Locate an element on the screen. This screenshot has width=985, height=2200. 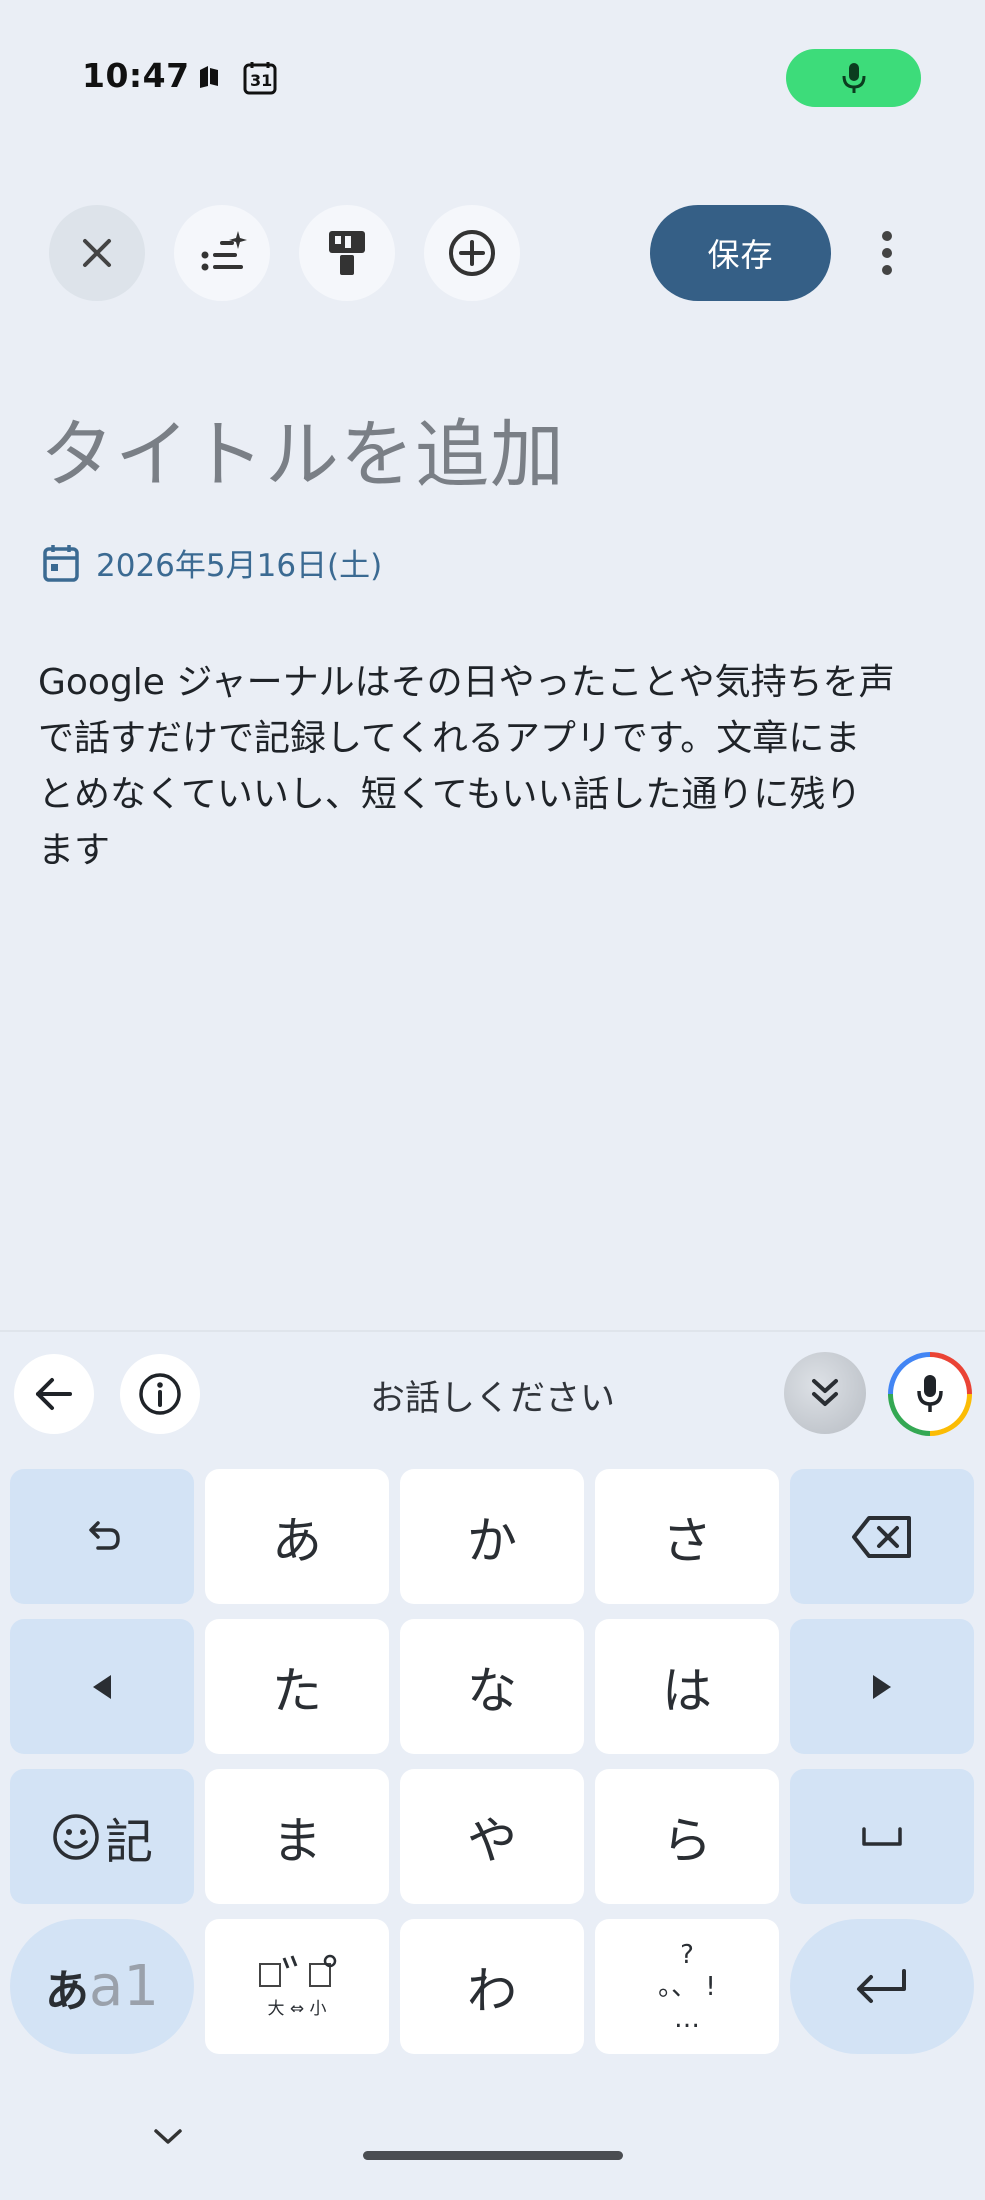
arrow-back-icon is located at coordinates (54, 1394).